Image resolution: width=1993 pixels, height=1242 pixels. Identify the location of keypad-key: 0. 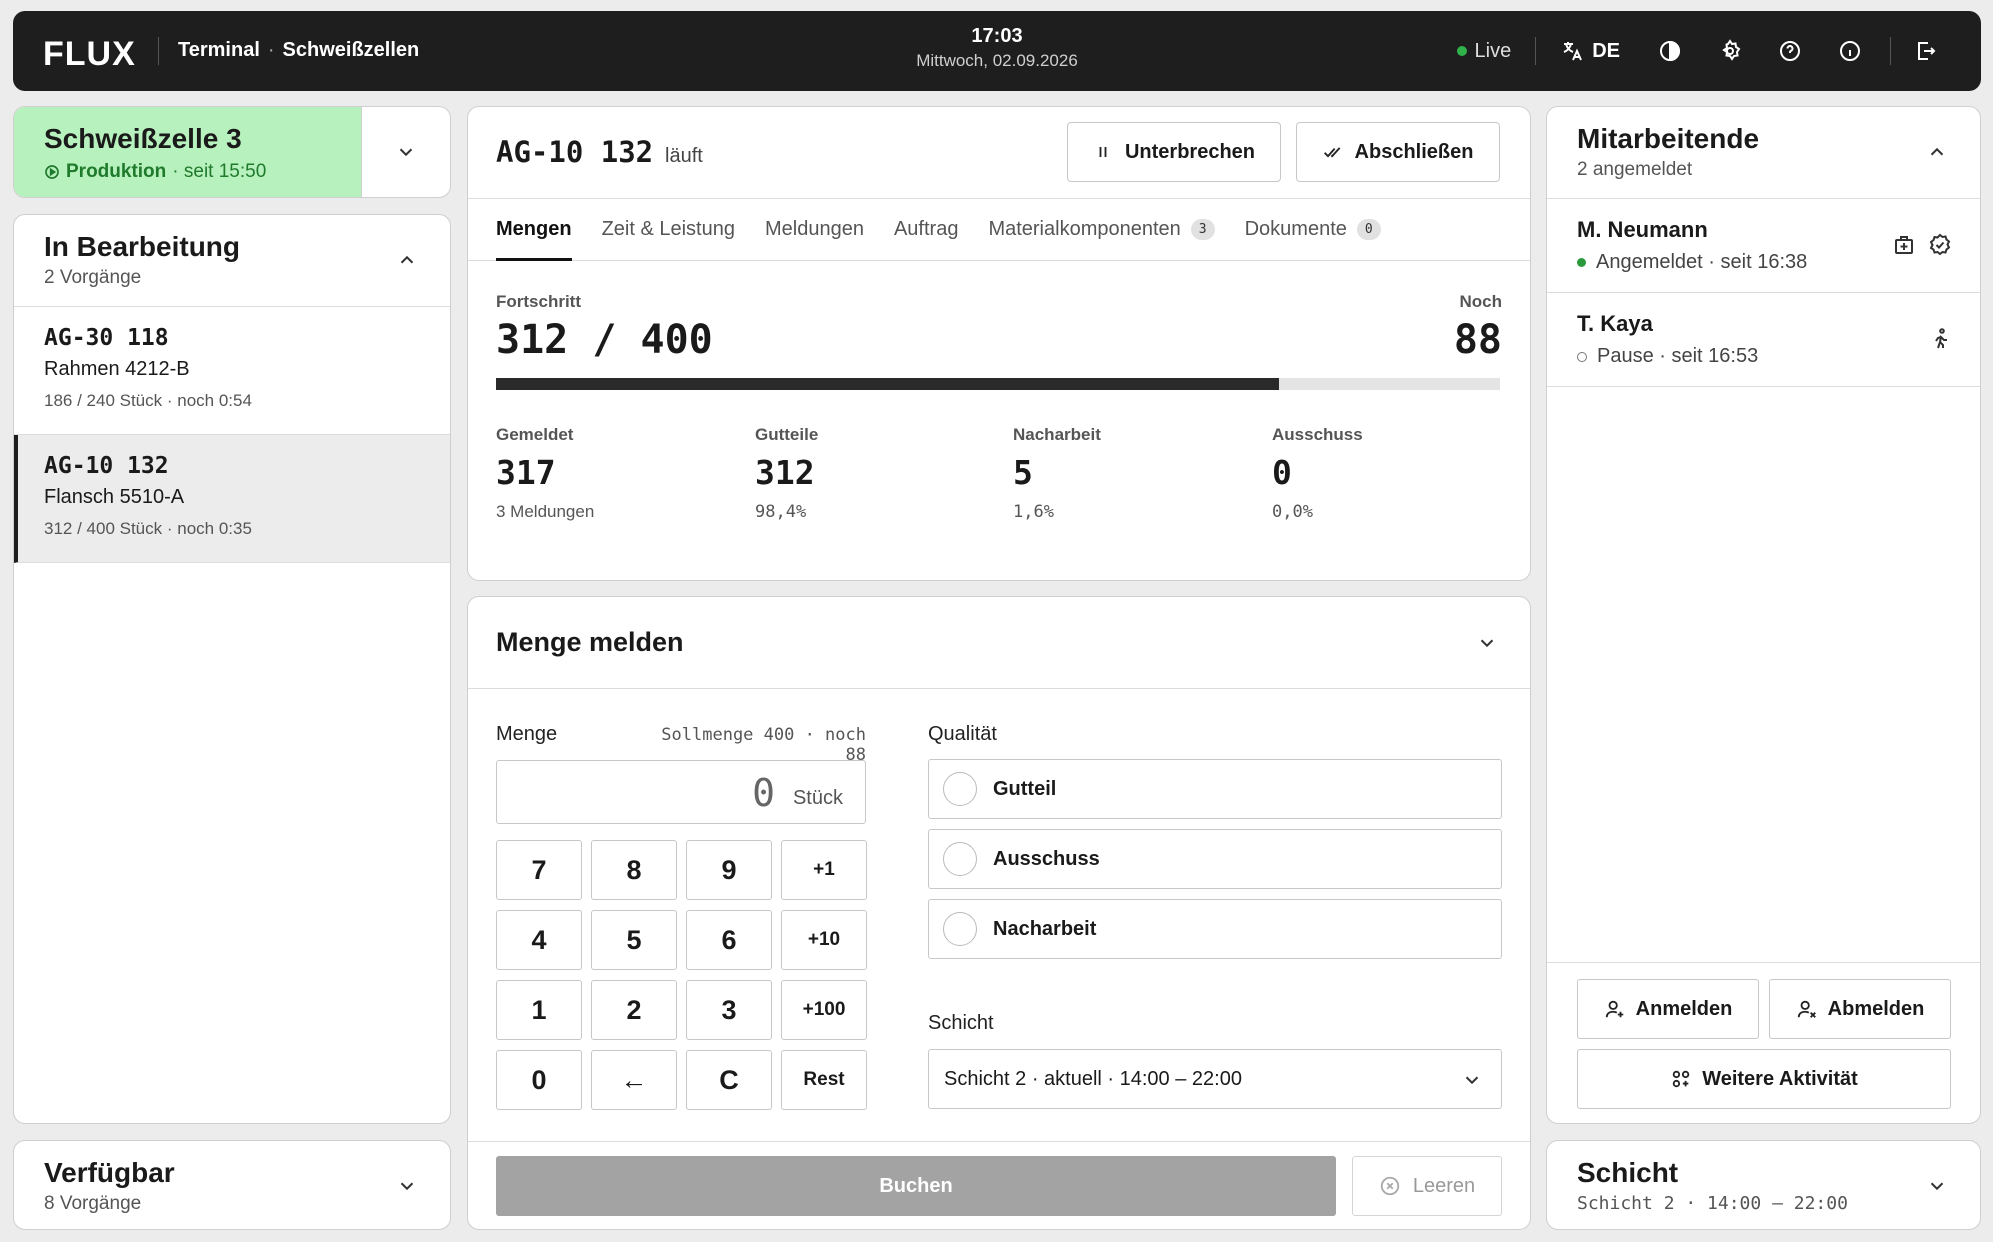
(539, 1080).